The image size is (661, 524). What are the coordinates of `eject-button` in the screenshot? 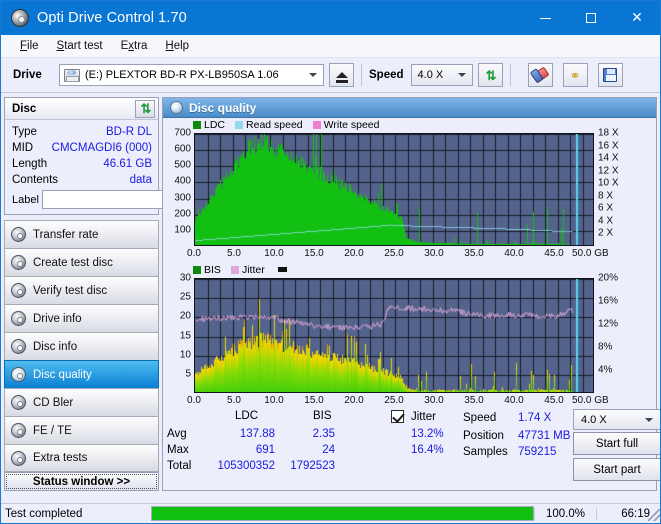 It's located at (341, 75).